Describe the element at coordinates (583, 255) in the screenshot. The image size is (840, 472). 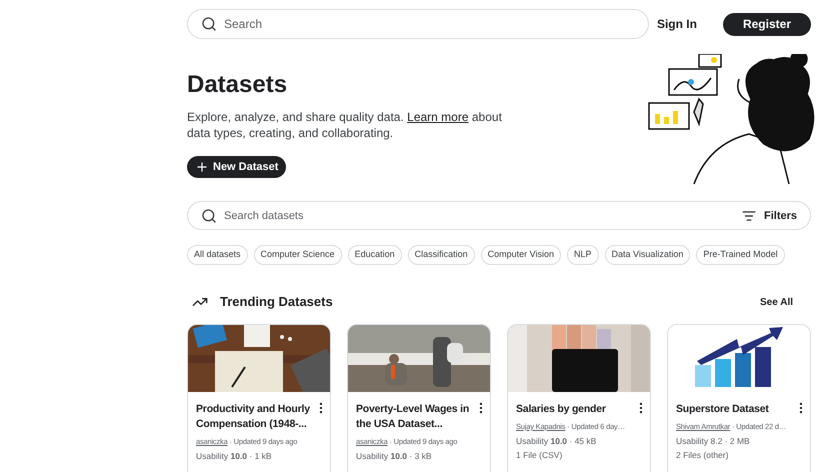
I see `filter-chip: NLP` at that location.